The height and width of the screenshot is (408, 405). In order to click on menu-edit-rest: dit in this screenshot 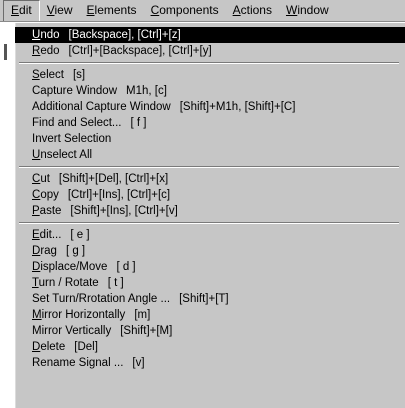, I will do `click(25, 9)`.